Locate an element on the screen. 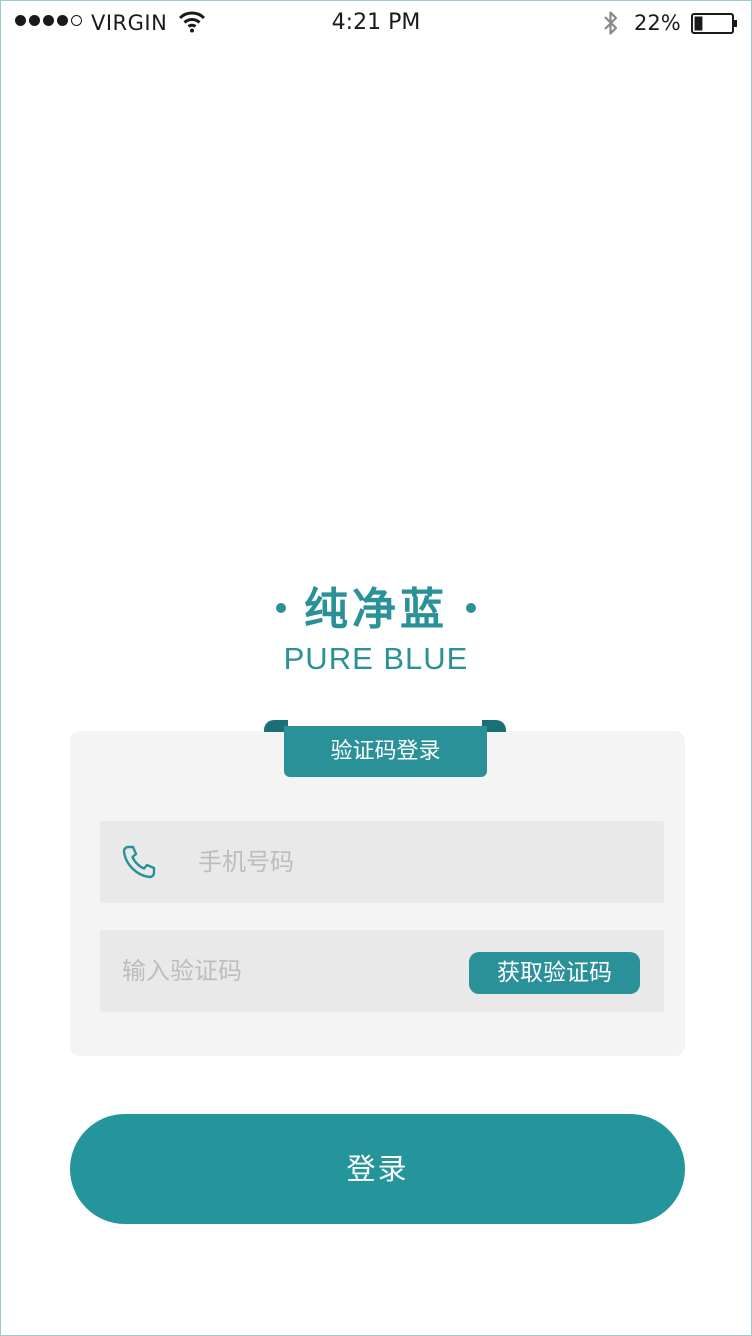 The image size is (752, 1336). tab-sms-login: 验证码登录 is located at coordinates (385, 751).